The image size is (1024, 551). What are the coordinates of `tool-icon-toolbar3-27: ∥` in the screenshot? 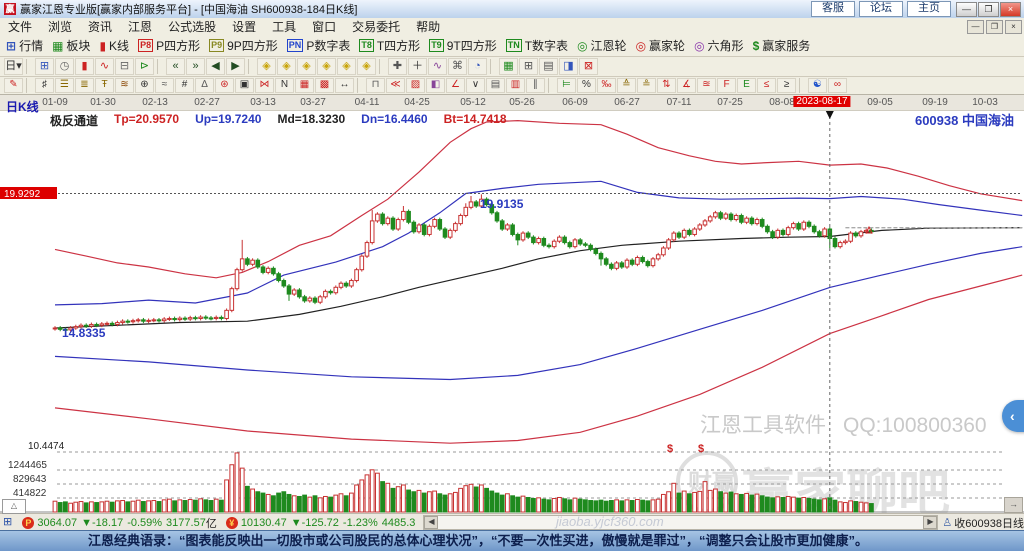 It's located at (535, 85).